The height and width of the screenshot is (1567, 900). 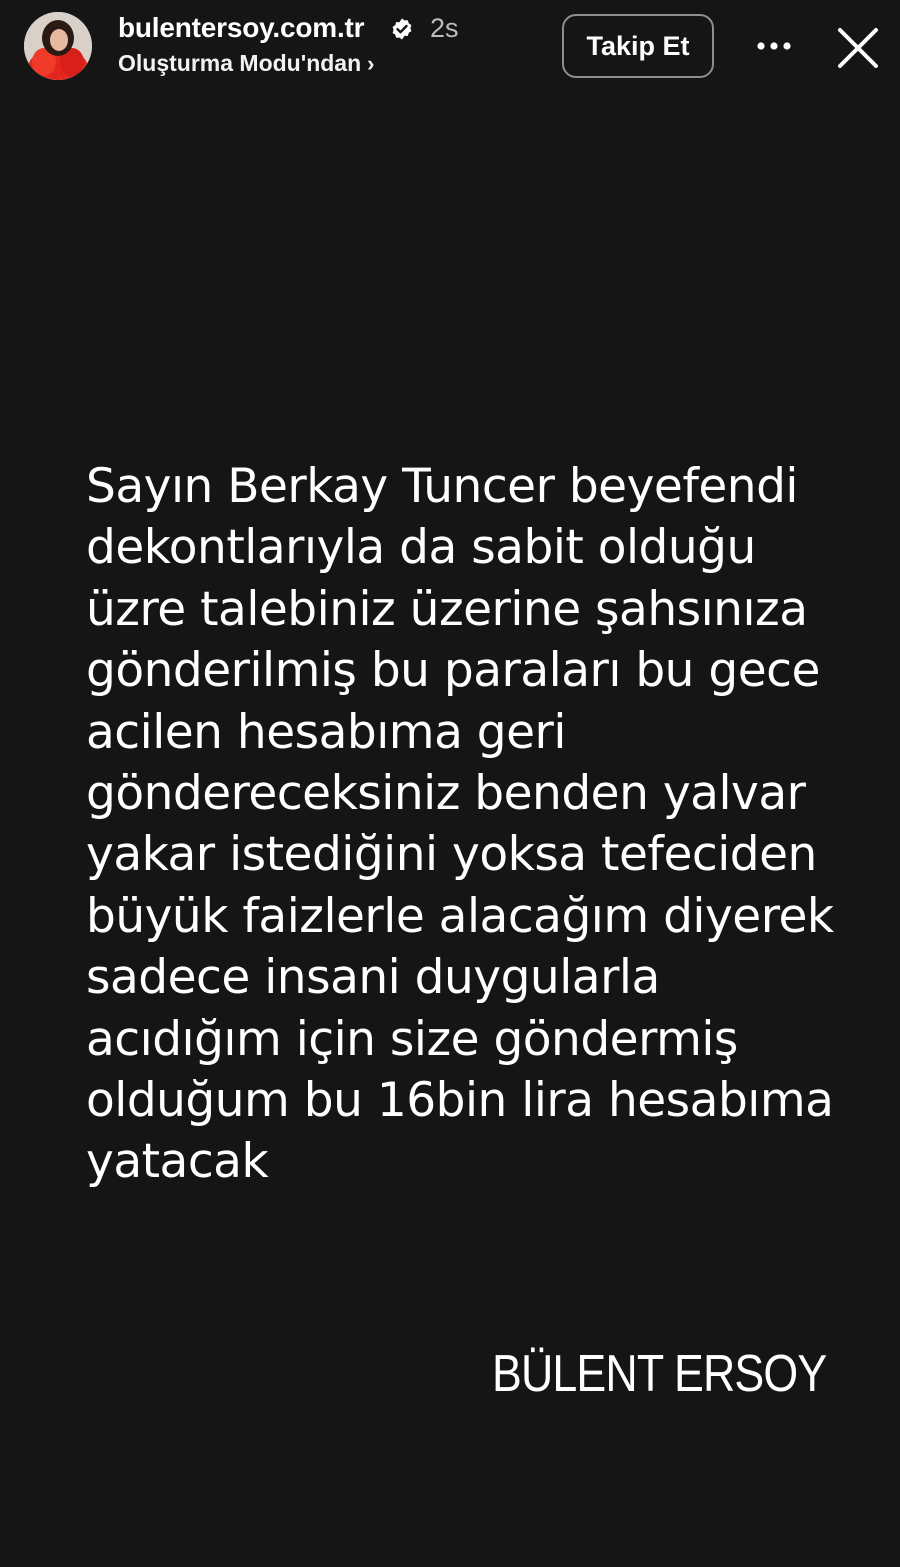 What do you see at coordinates (638, 46) in the screenshot?
I see `follow-button: Takip Et` at bounding box center [638, 46].